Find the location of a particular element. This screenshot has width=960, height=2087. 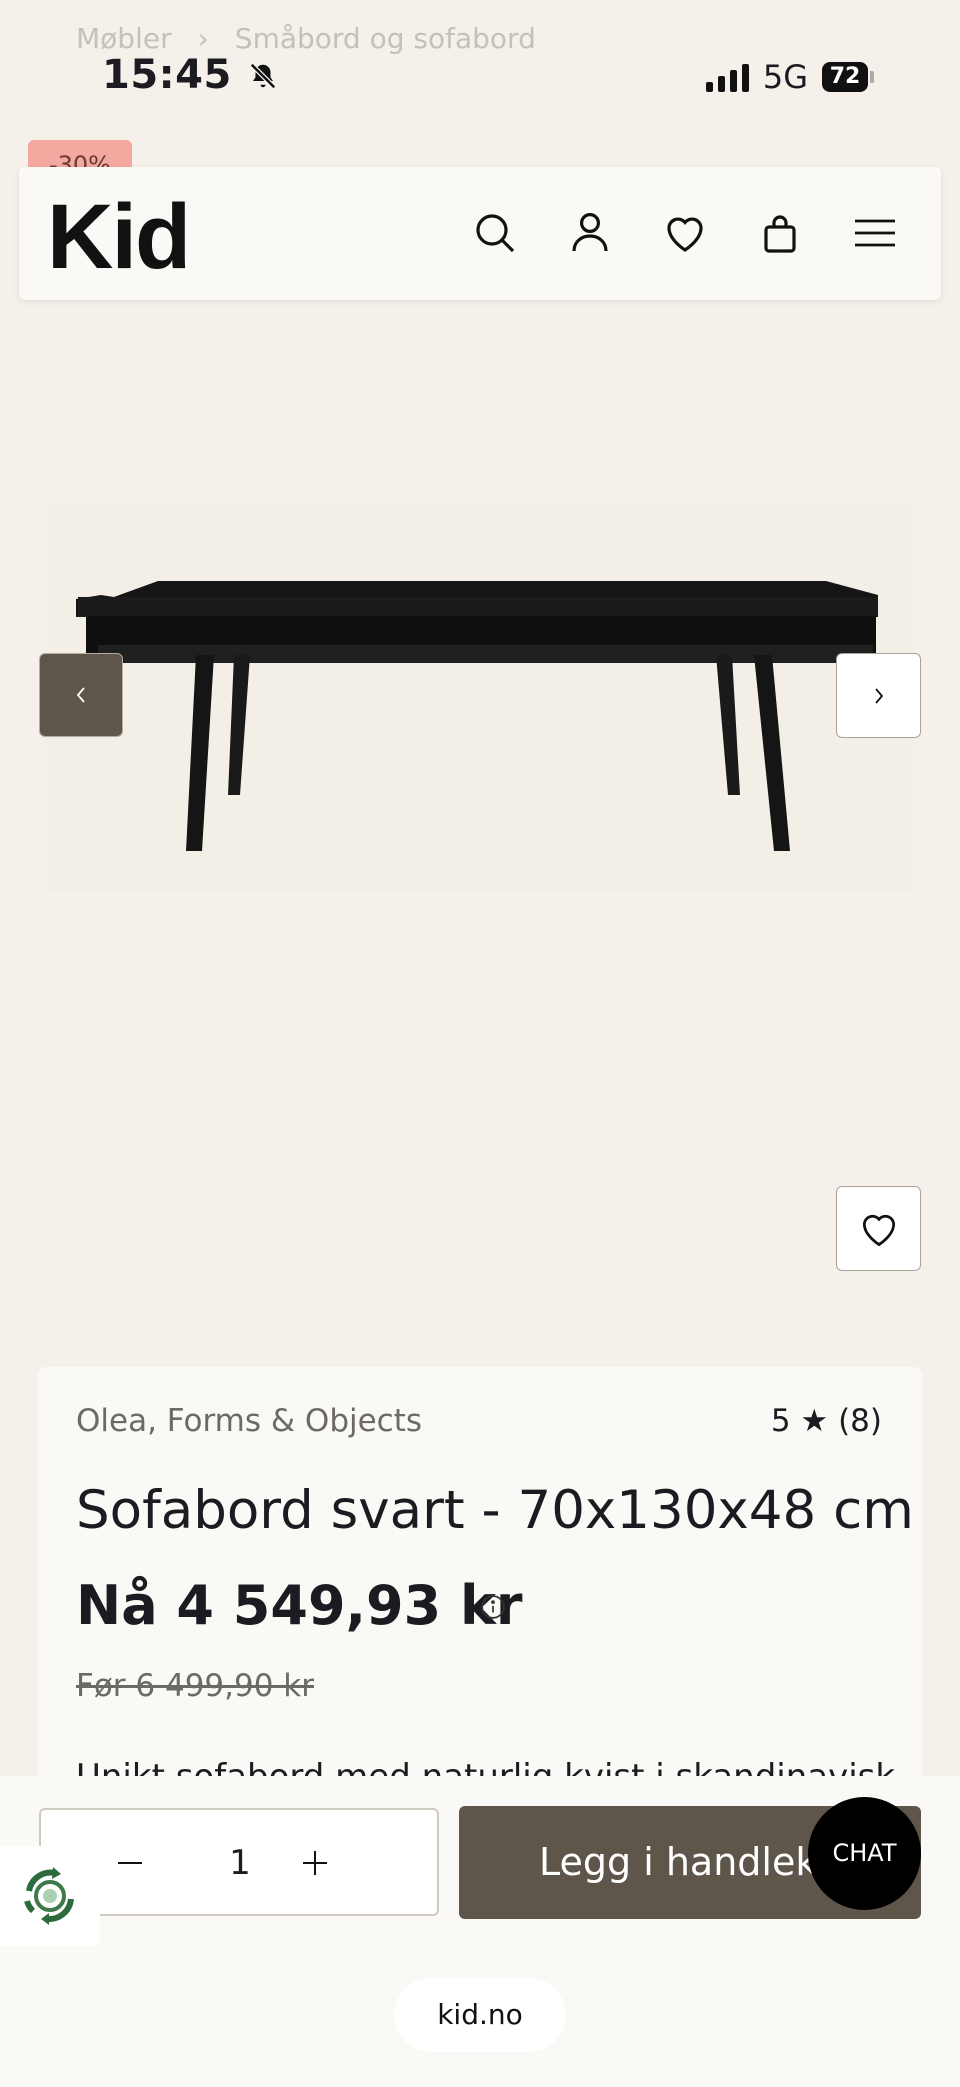

product-old-price: Før 6 499,90 kr is located at coordinates (195, 1686).